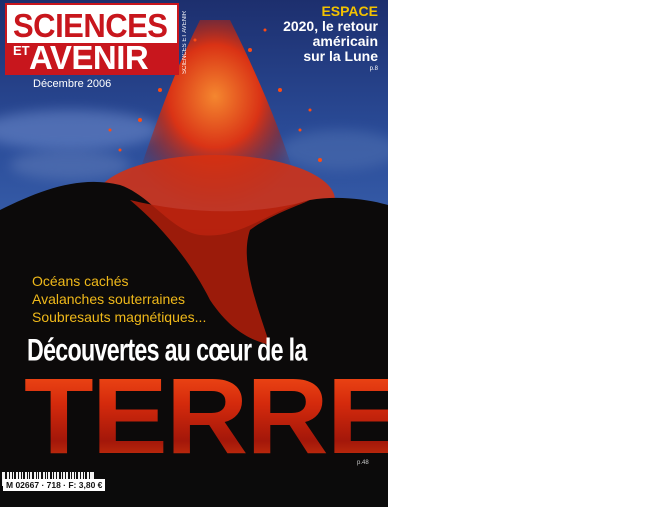 Image resolution: width=660 pixels, height=507 pixels. I want to click on masthead-spine: SCIENCES ET AVENIR, so click(185, 42).